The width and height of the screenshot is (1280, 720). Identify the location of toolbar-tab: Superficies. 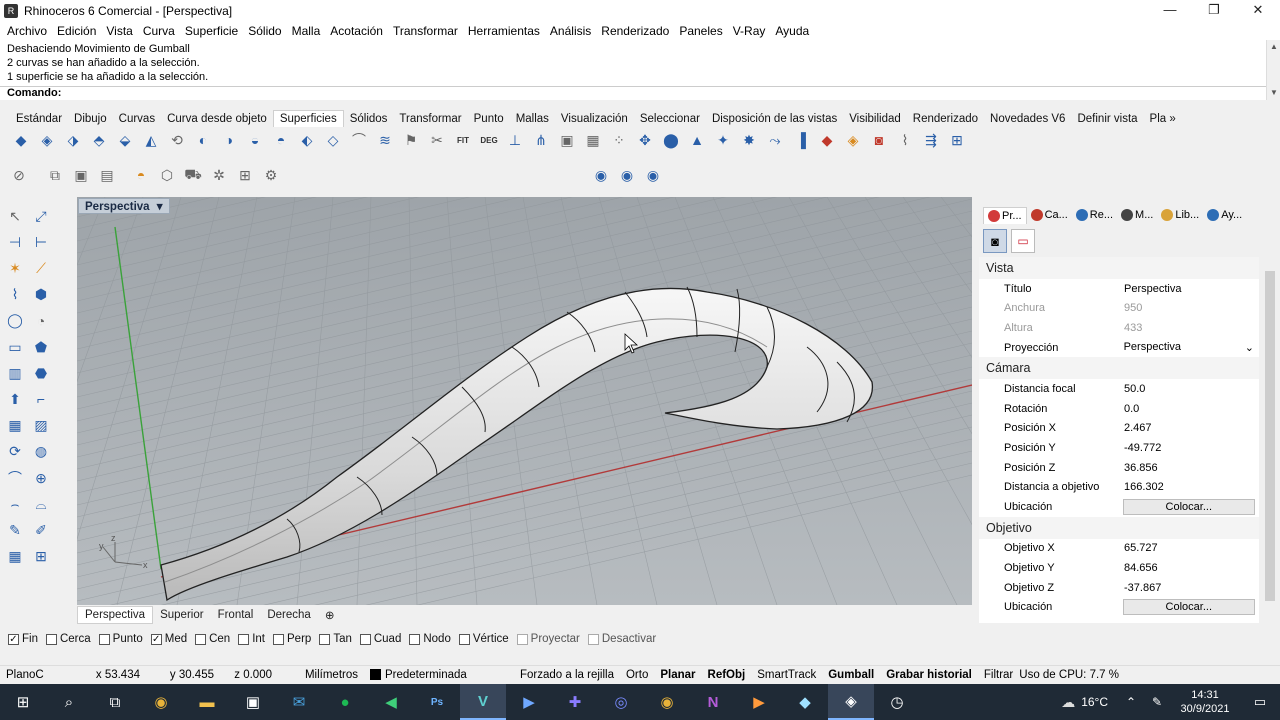
(308, 118).